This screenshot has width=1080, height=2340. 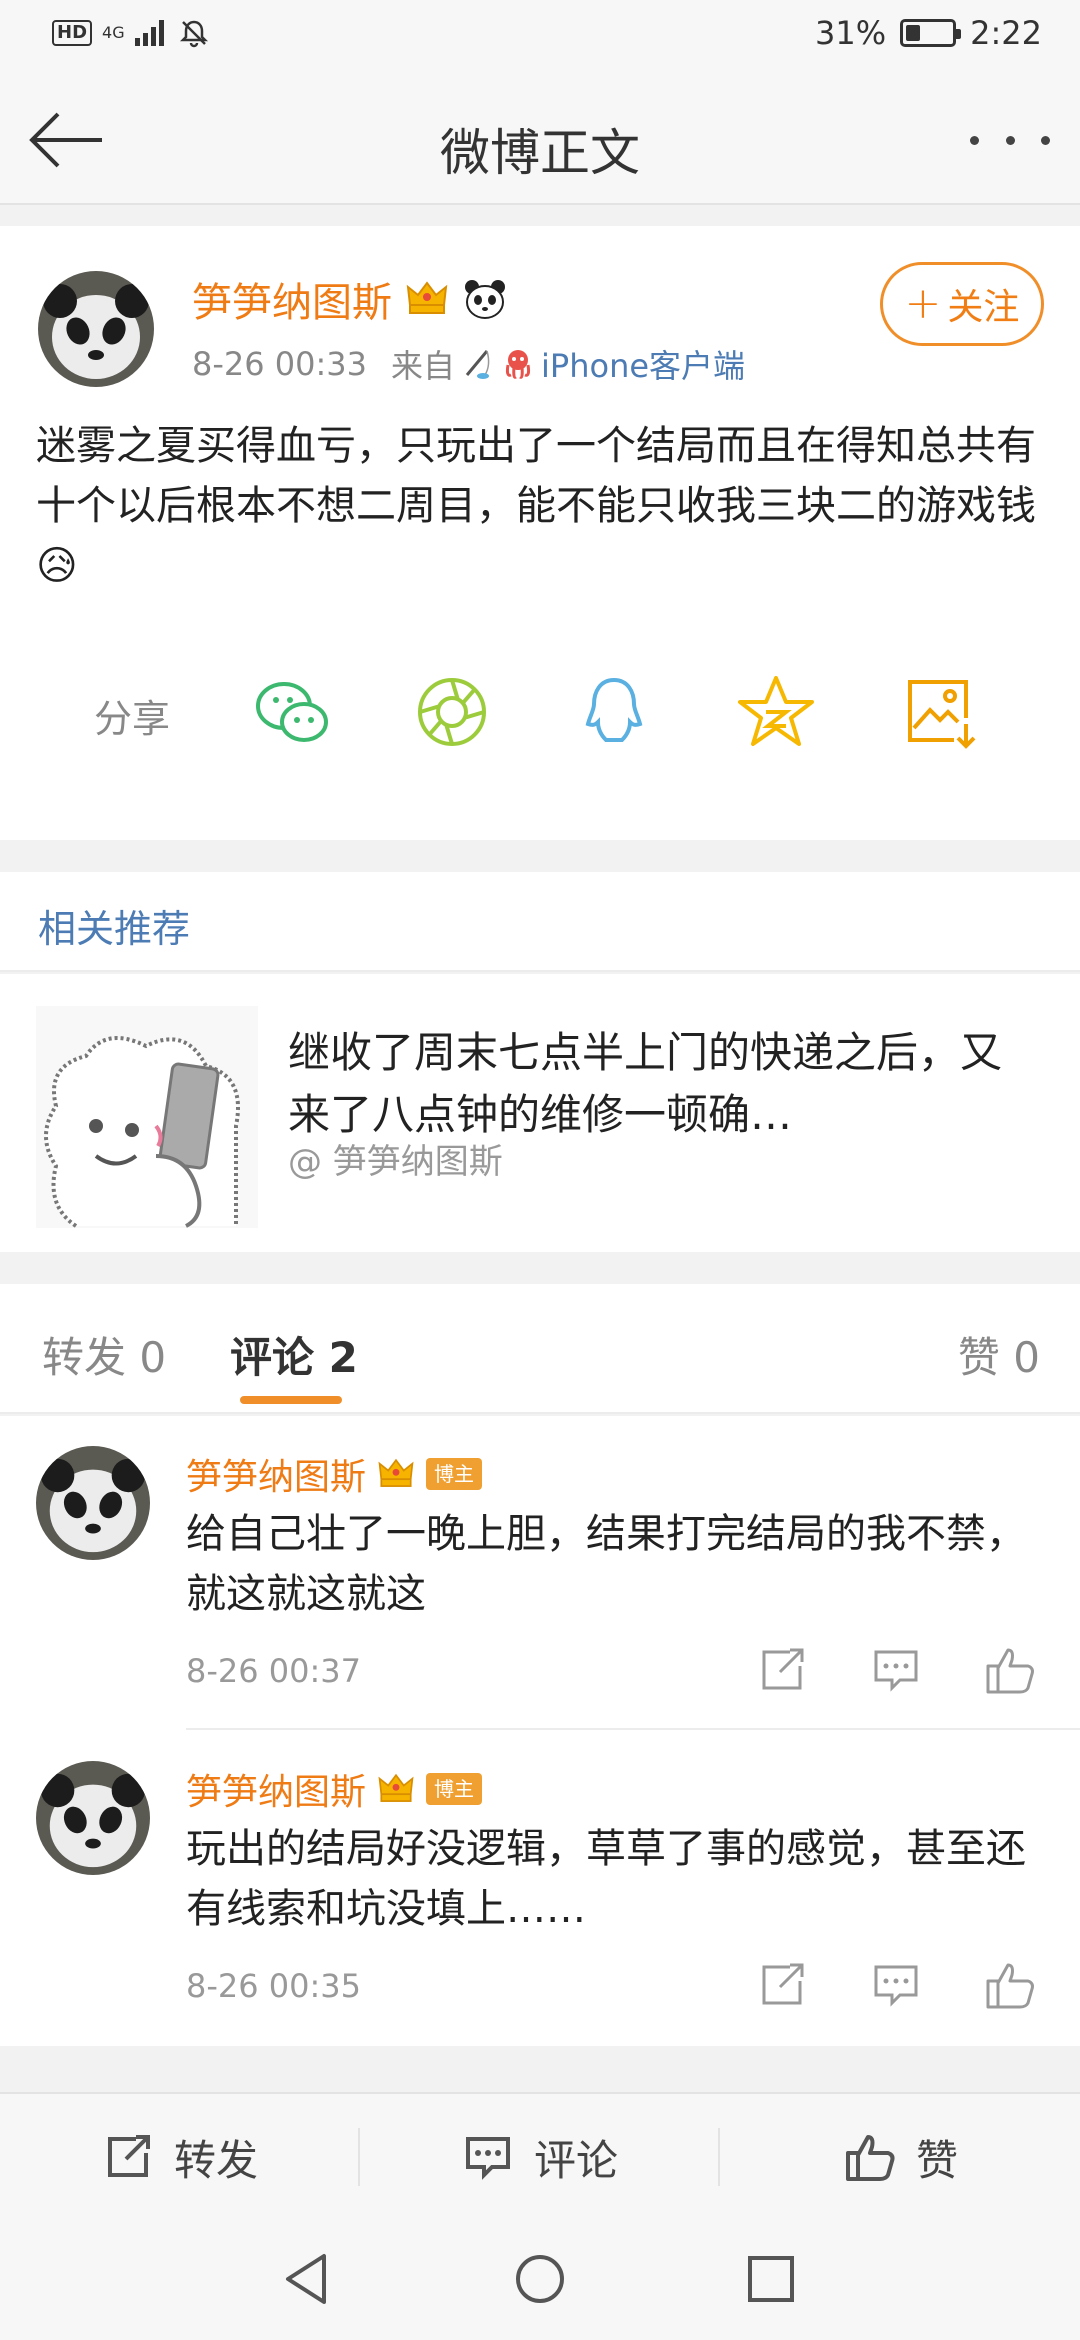 What do you see at coordinates (215, 2160) in the screenshot?
I see `repost-label: 转发` at bounding box center [215, 2160].